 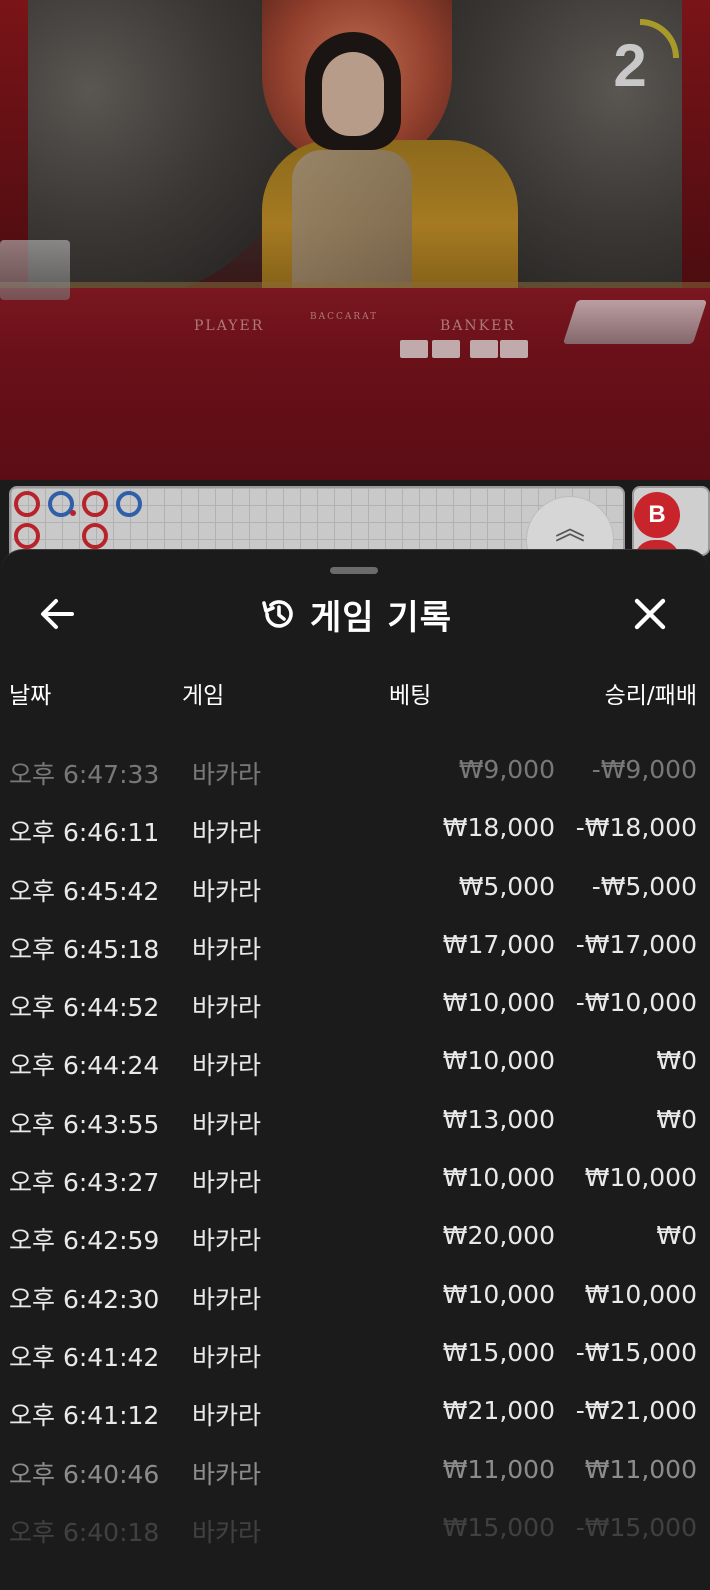 I want to click on table-row: 오후 6:41:12 바카라 ₩21,000 -₩21,000, so click(x=355, y=1412).